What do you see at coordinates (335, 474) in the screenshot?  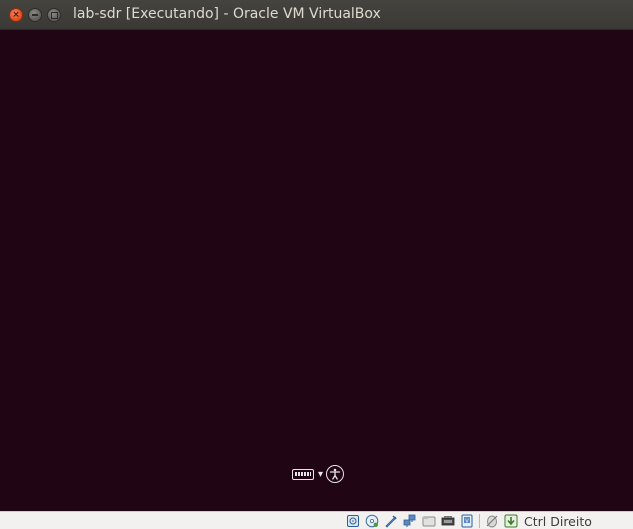 I see `accessibility-icon` at bounding box center [335, 474].